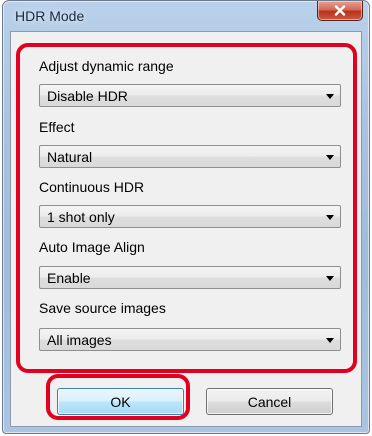 This screenshot has height=436, width=372. I want to click on effect-value: Natural, so click(70, 157).